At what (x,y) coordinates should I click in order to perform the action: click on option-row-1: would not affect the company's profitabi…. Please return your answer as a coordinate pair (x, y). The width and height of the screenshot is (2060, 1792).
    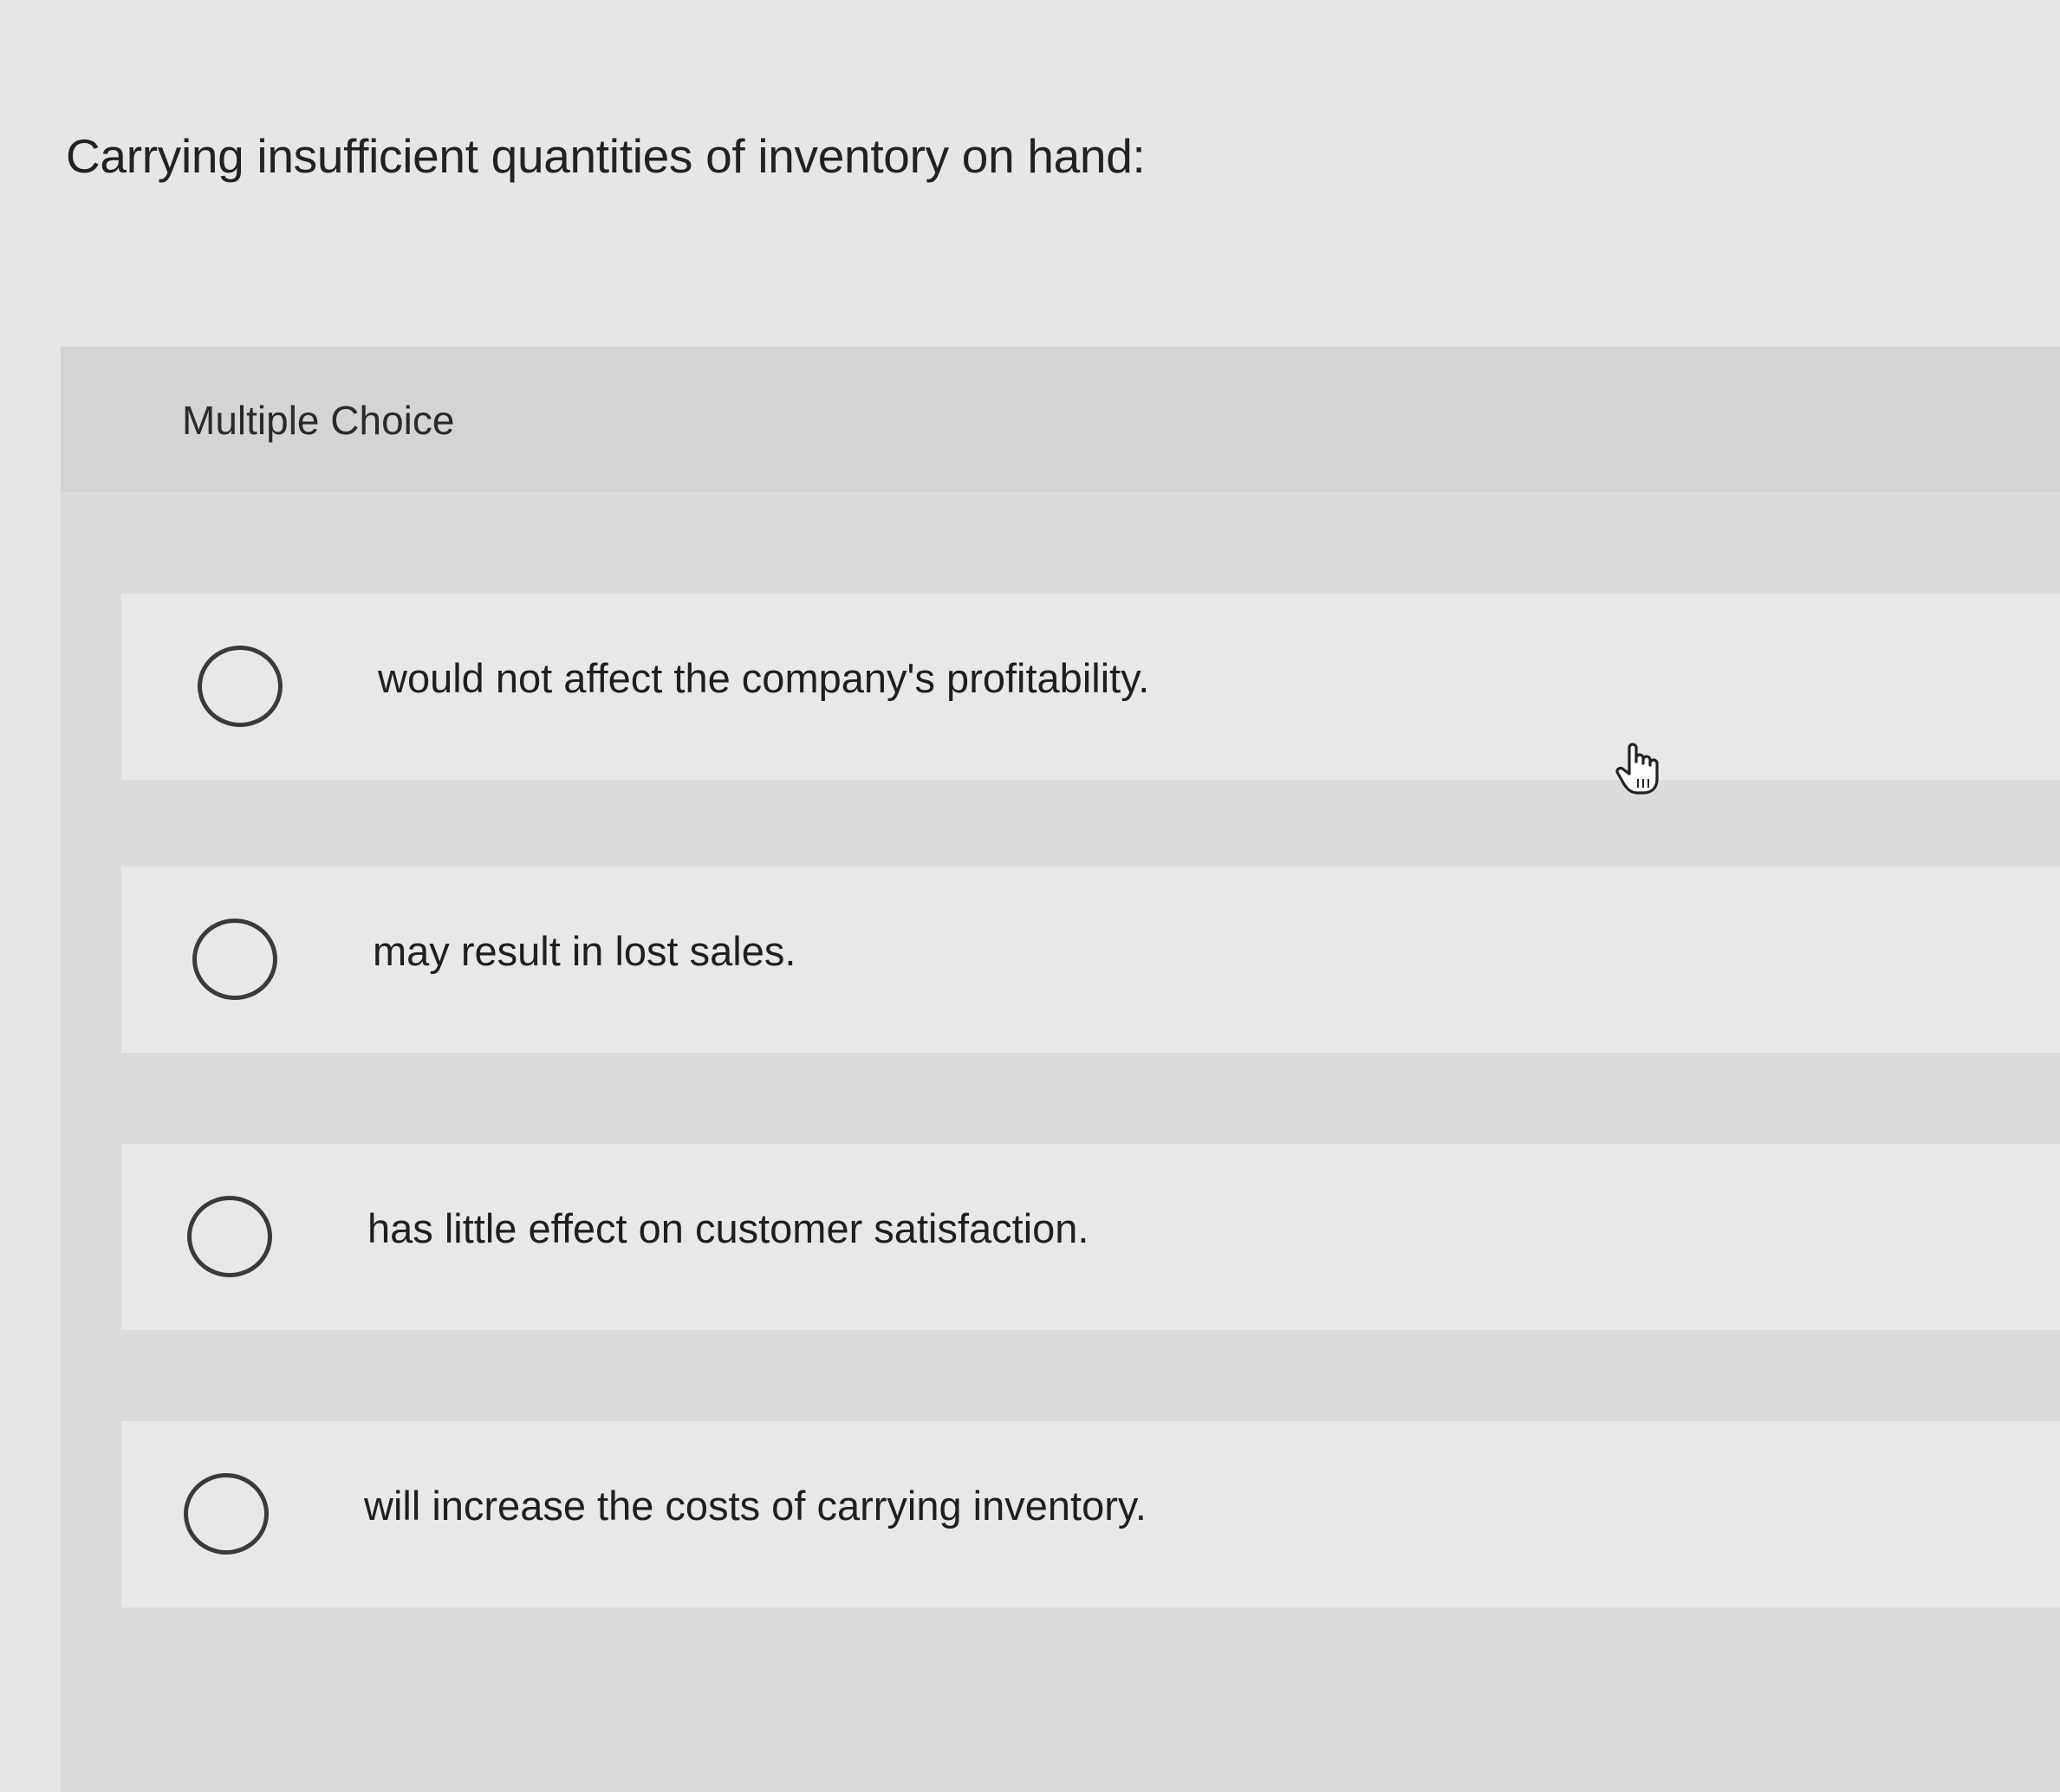
    Looking at the image, I should click on (1090, 687).